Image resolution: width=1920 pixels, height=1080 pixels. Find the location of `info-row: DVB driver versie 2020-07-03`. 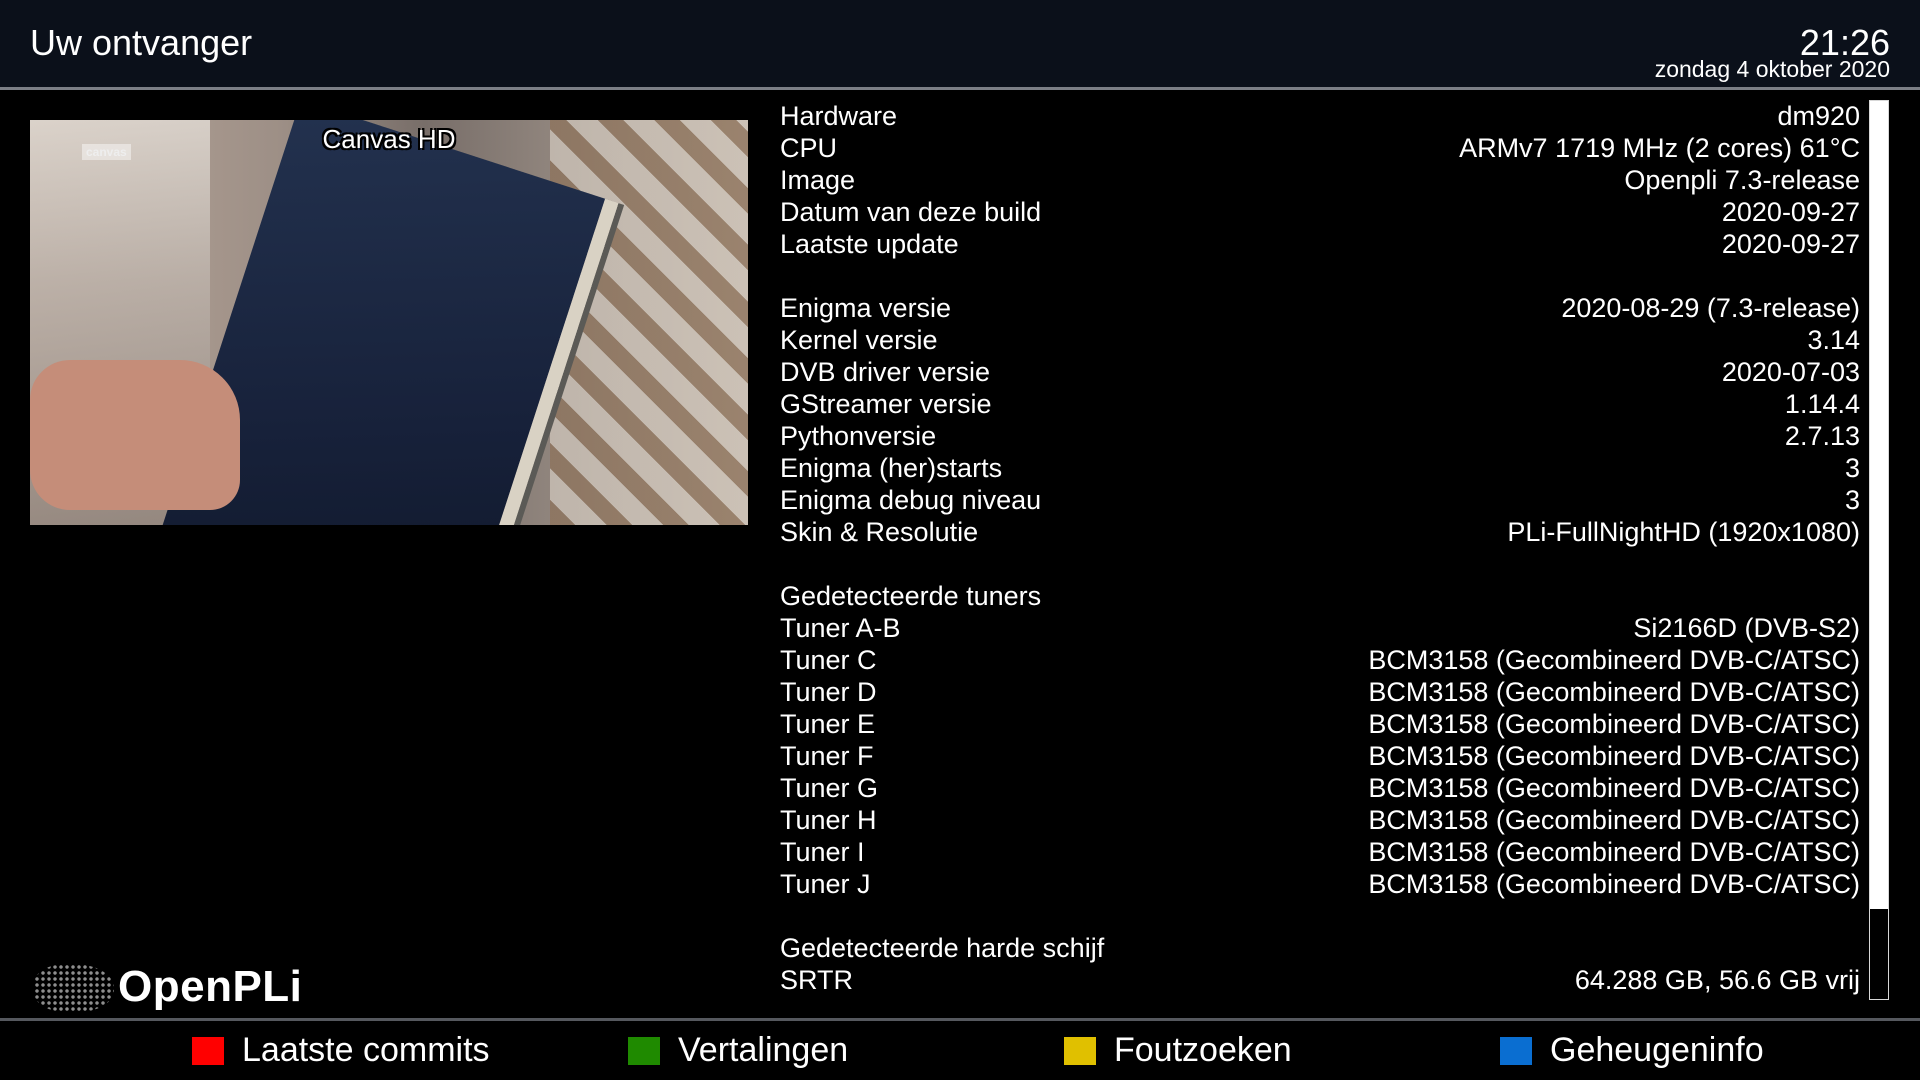

info-row: DVB driver versie 2020-07-03 is located at coordinates (1320, 372).